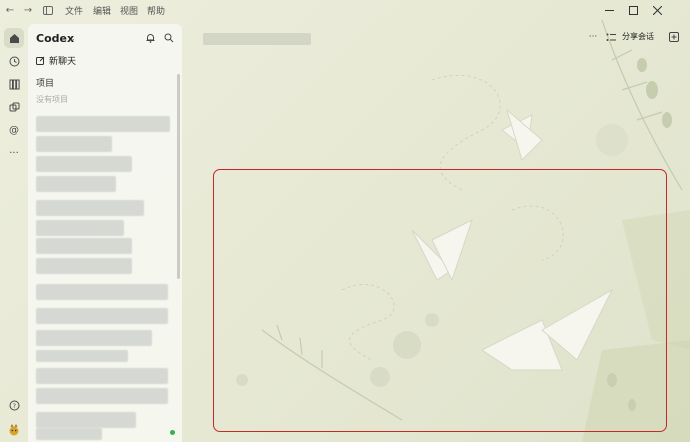  I want to click on status-indicator, so click(172, 432).